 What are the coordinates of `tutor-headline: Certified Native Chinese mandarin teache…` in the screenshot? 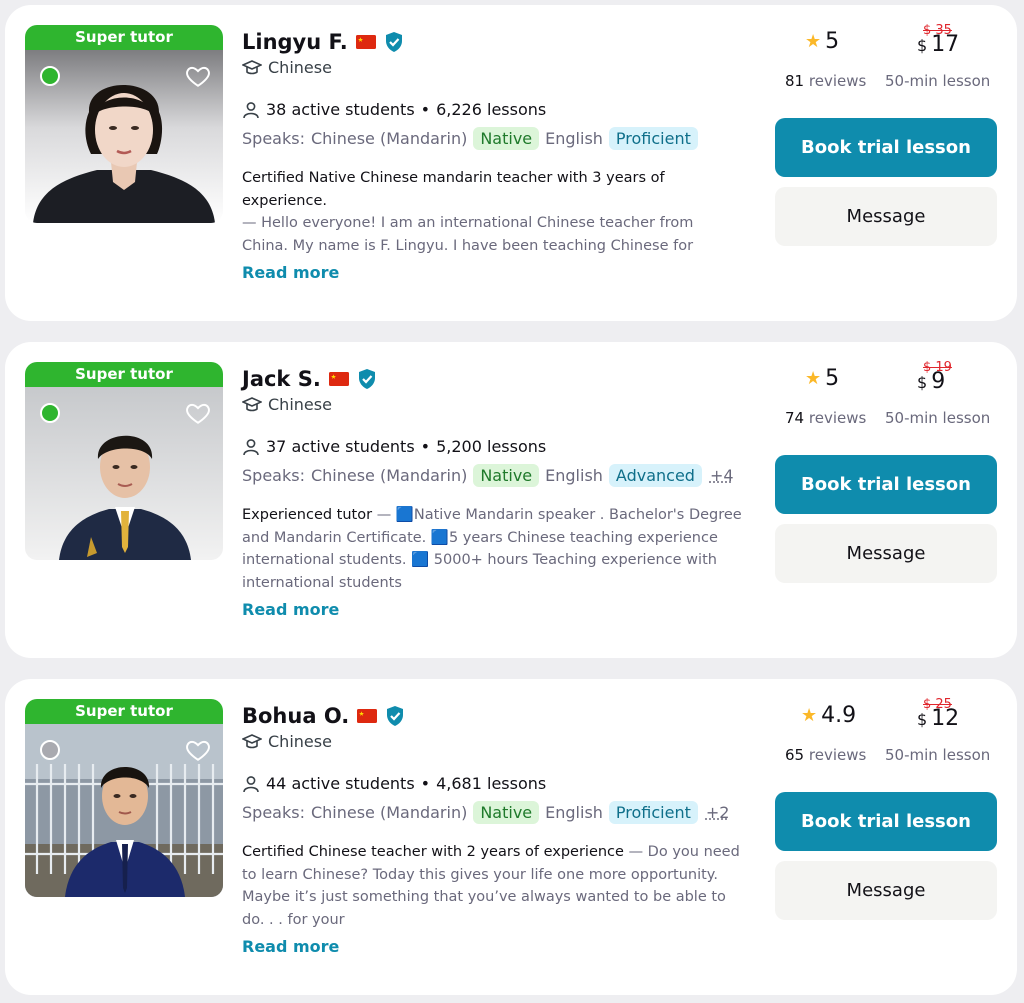 It's located at (453, 189).